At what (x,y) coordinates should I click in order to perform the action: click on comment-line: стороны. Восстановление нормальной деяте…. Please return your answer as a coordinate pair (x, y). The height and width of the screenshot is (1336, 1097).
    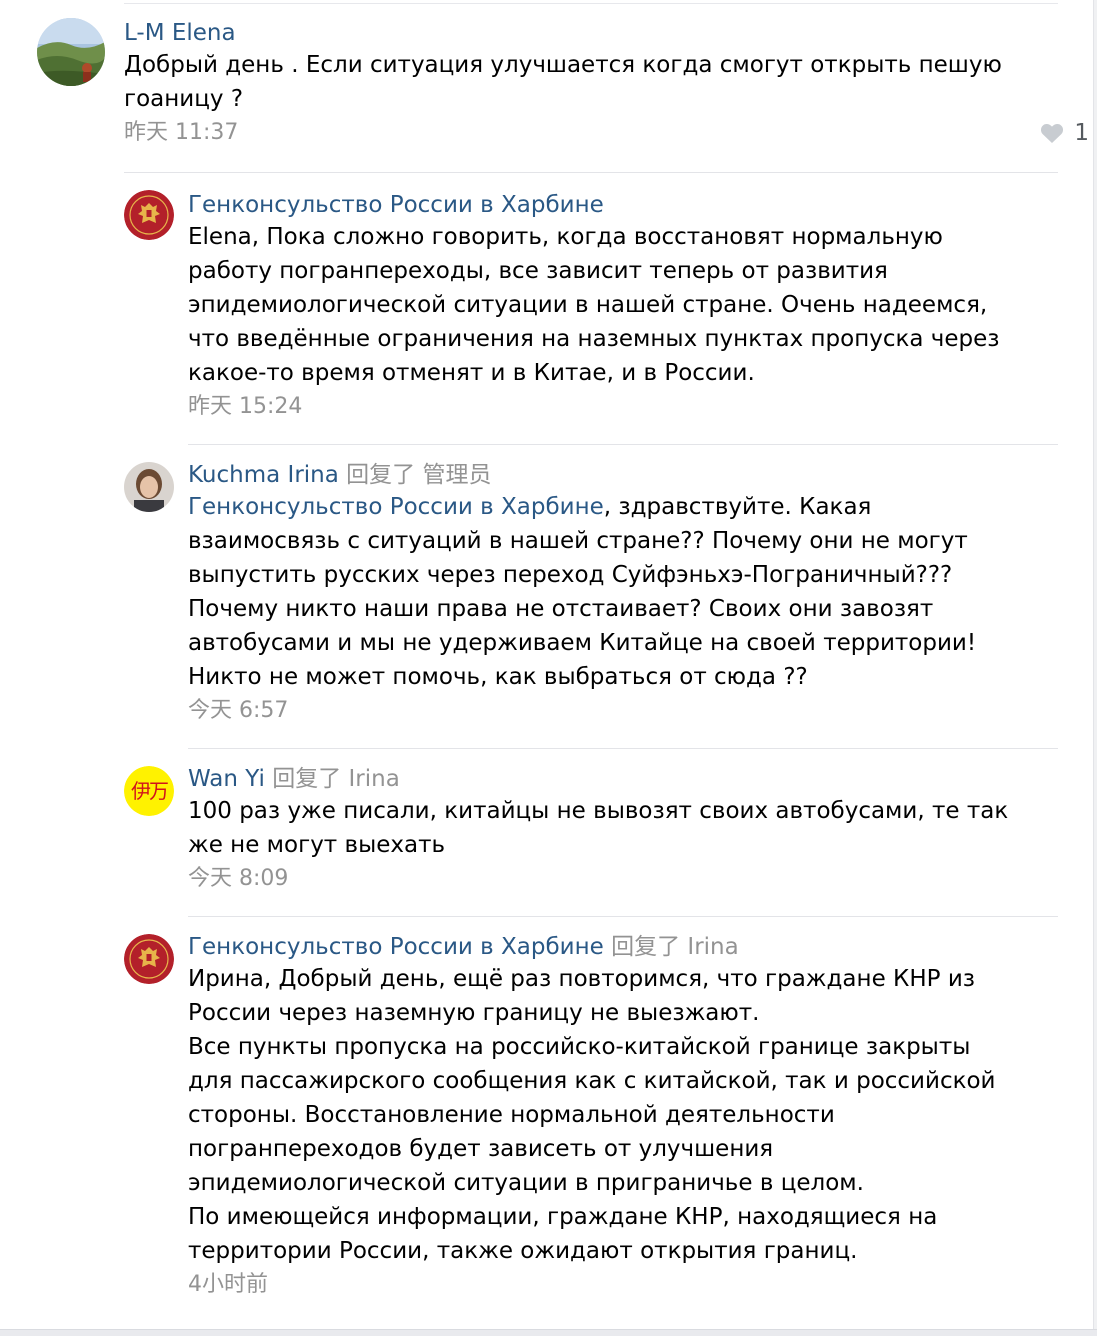
    Looking at the image, I should click on (511, 1115).